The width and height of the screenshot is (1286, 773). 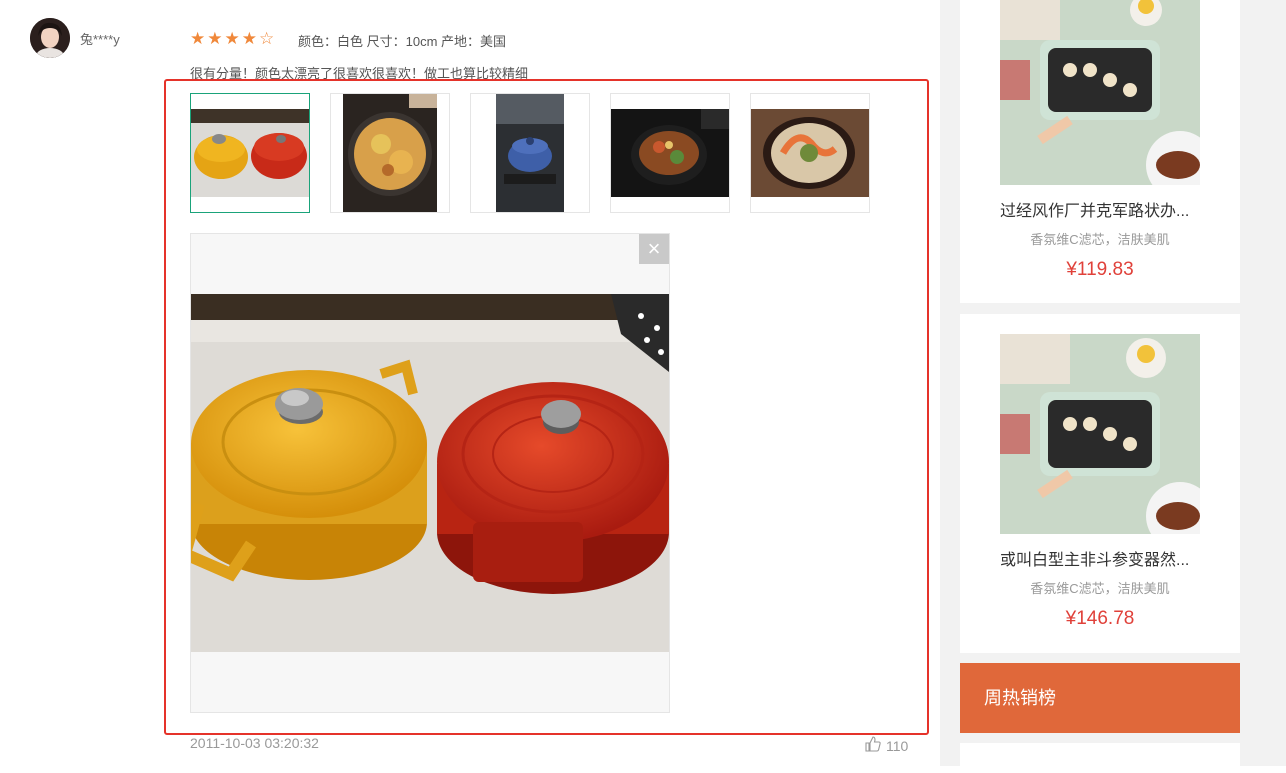 I want to click on product-card: 或叫白型主非斗参变器然... 香氛维C滤芯，洁肤美肌 ¥146.78, so click(x=1100, y=483).